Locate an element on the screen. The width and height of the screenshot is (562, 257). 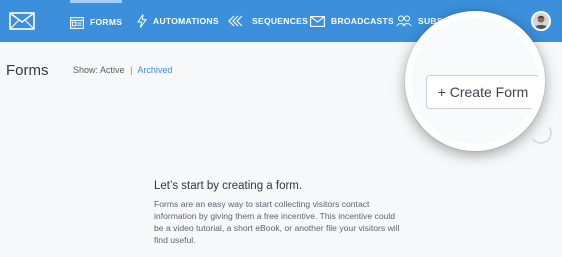
sequence-icon is located at coordinates (237, 21).